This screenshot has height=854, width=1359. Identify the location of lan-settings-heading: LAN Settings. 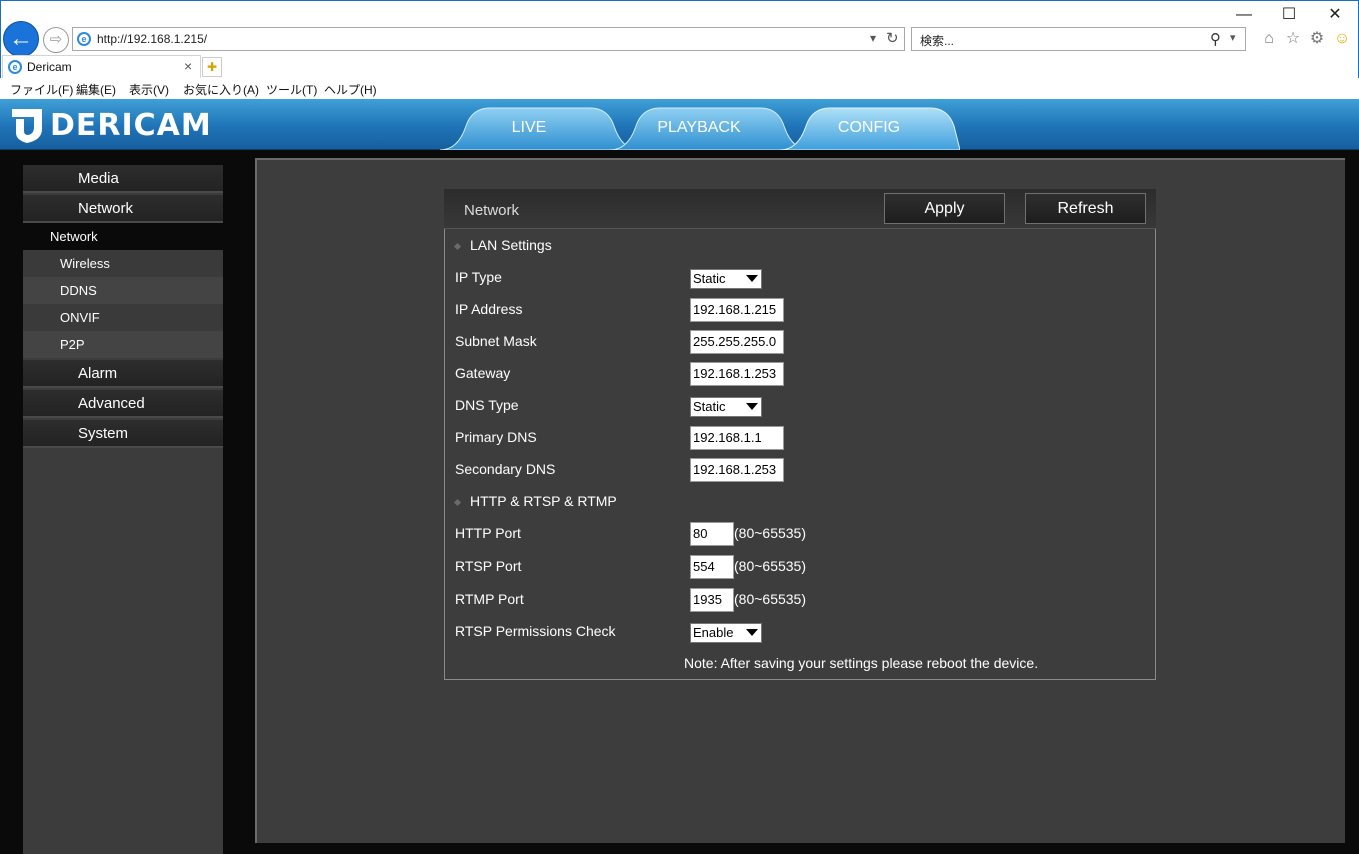
(511, 245).